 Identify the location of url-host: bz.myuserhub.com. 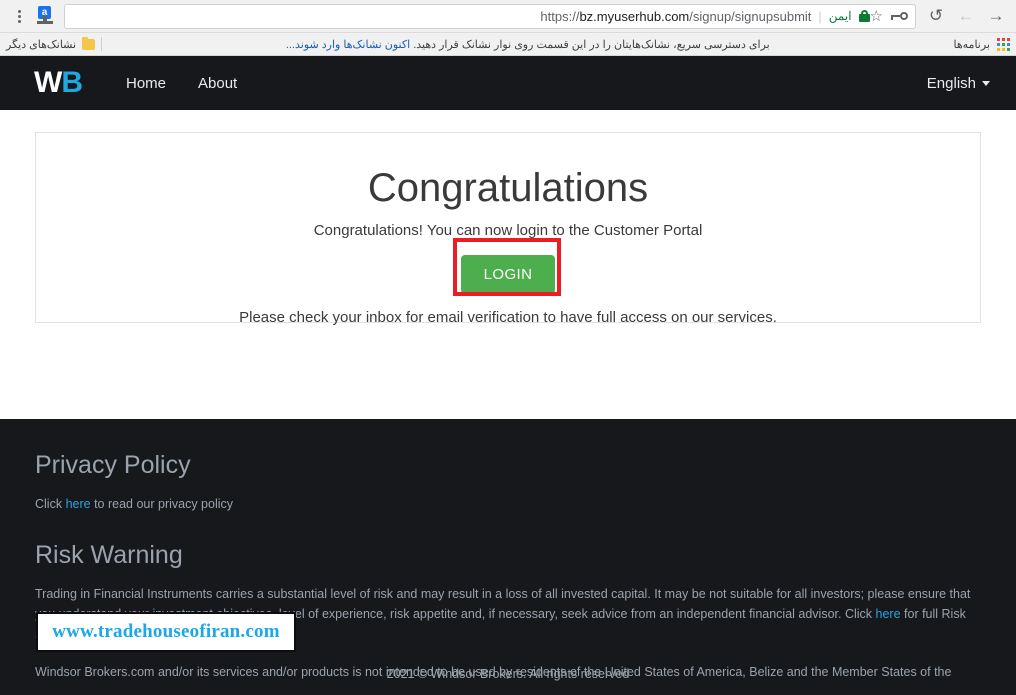
(634, 16).